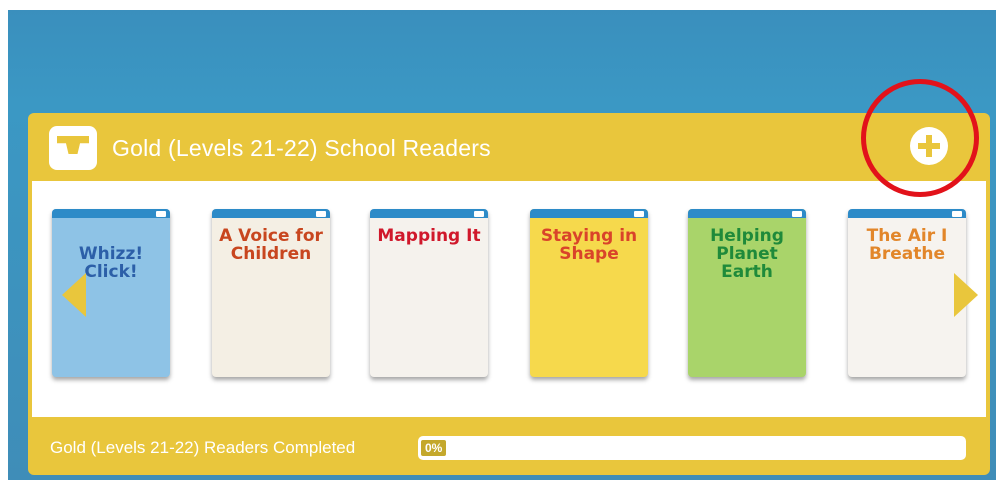  Describe the element at coordinates (589, 245) in the screenshot. I see `book-title: Staying in Shape` at that location.